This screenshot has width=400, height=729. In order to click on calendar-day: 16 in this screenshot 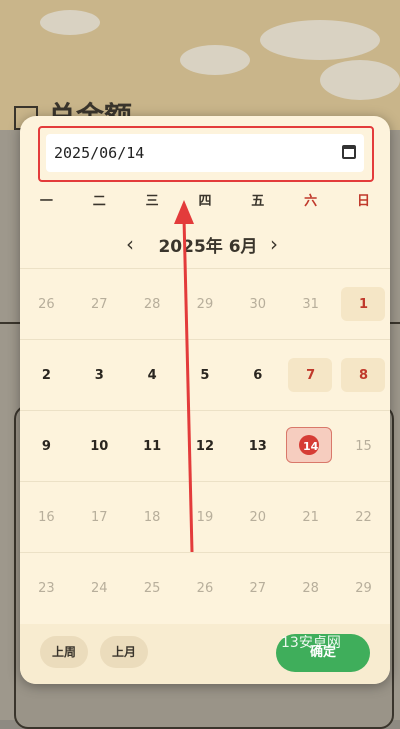, I will do `click(46, 517)`.